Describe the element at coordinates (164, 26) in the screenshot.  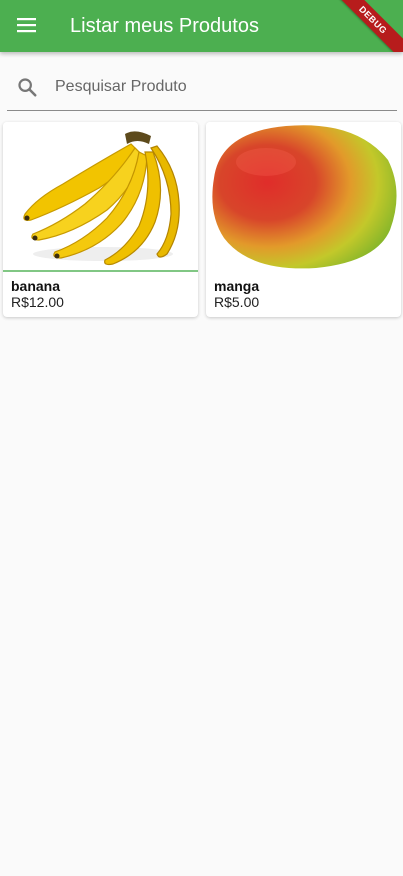
I see `page-title: Listar meus Produtos` at that location.